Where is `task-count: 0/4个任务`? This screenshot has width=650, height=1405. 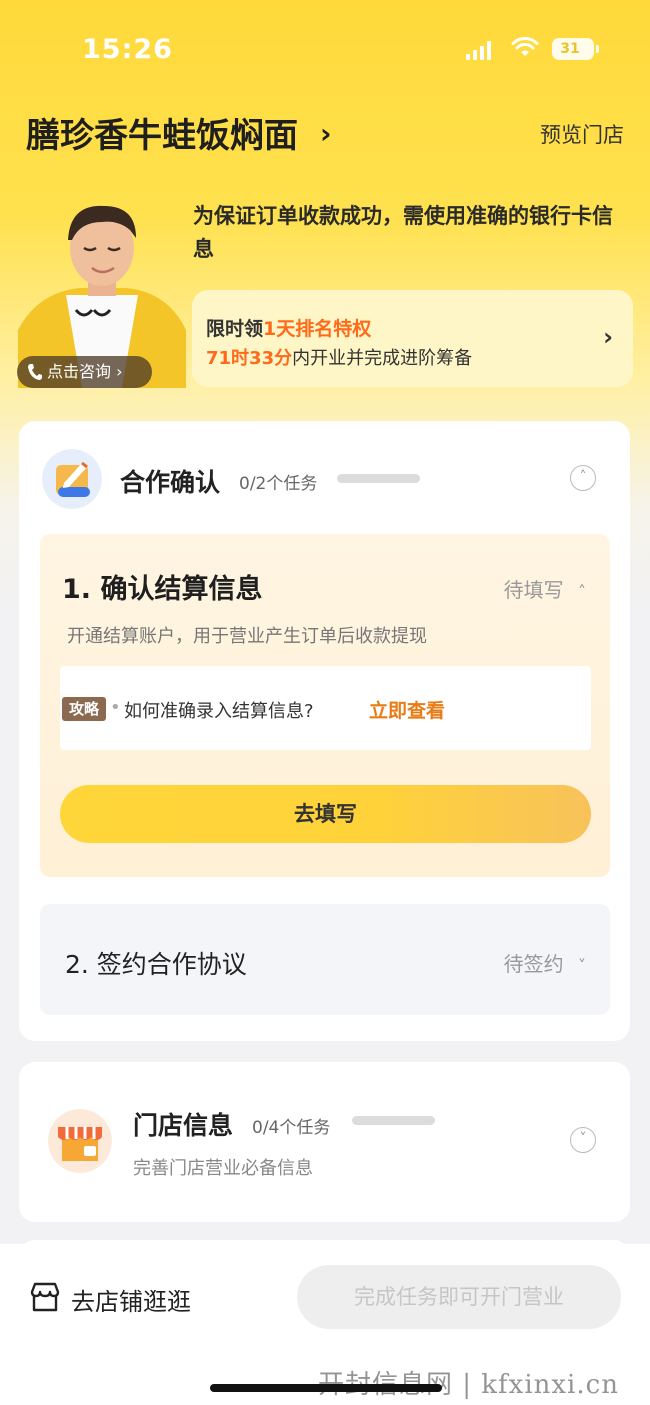
task-count: 0/4个任务 is located at coordinates (291, 1128).